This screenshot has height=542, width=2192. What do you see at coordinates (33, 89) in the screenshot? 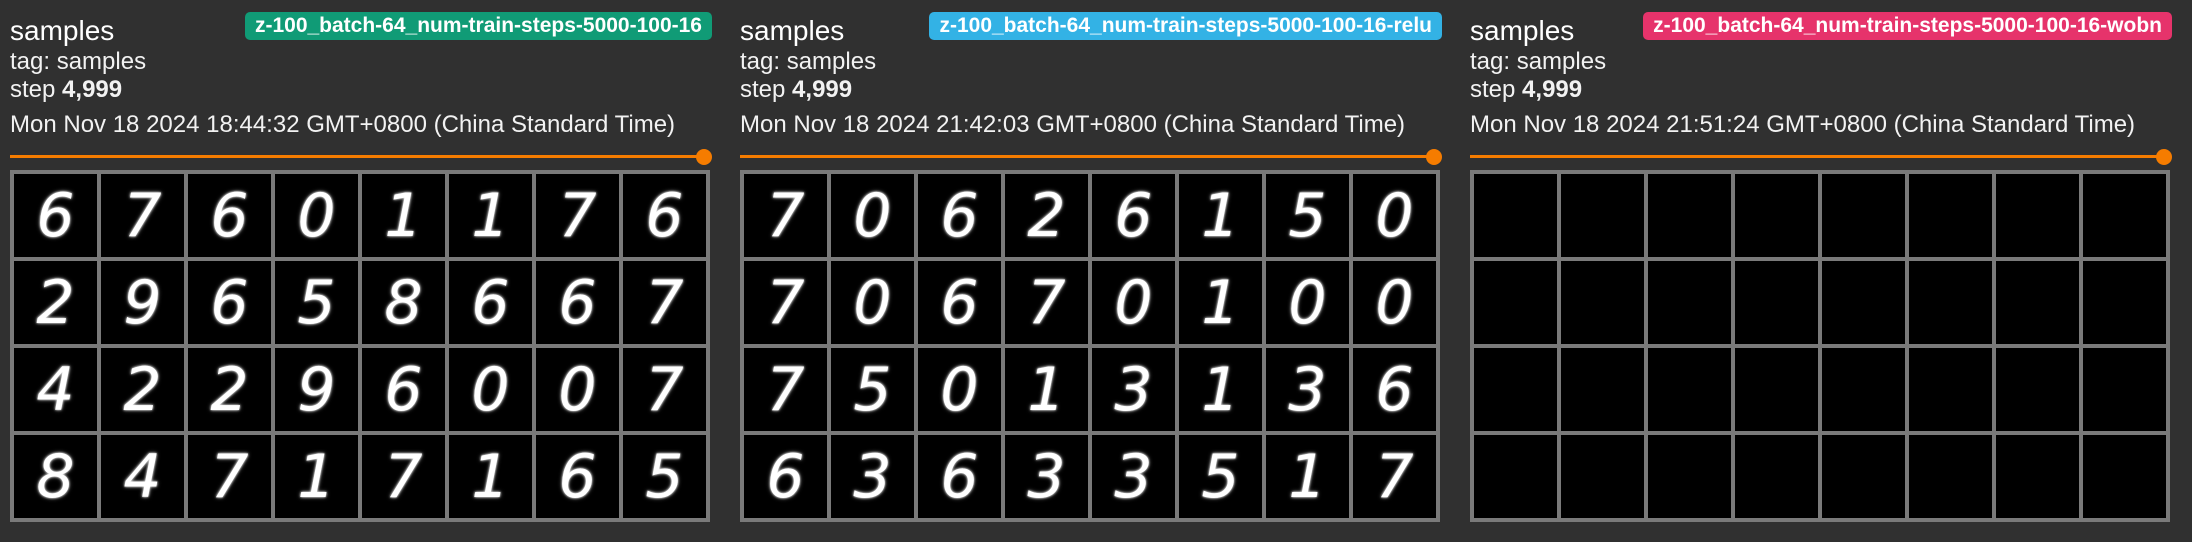
I see `step-label: step` at bounding box center [33, 89].